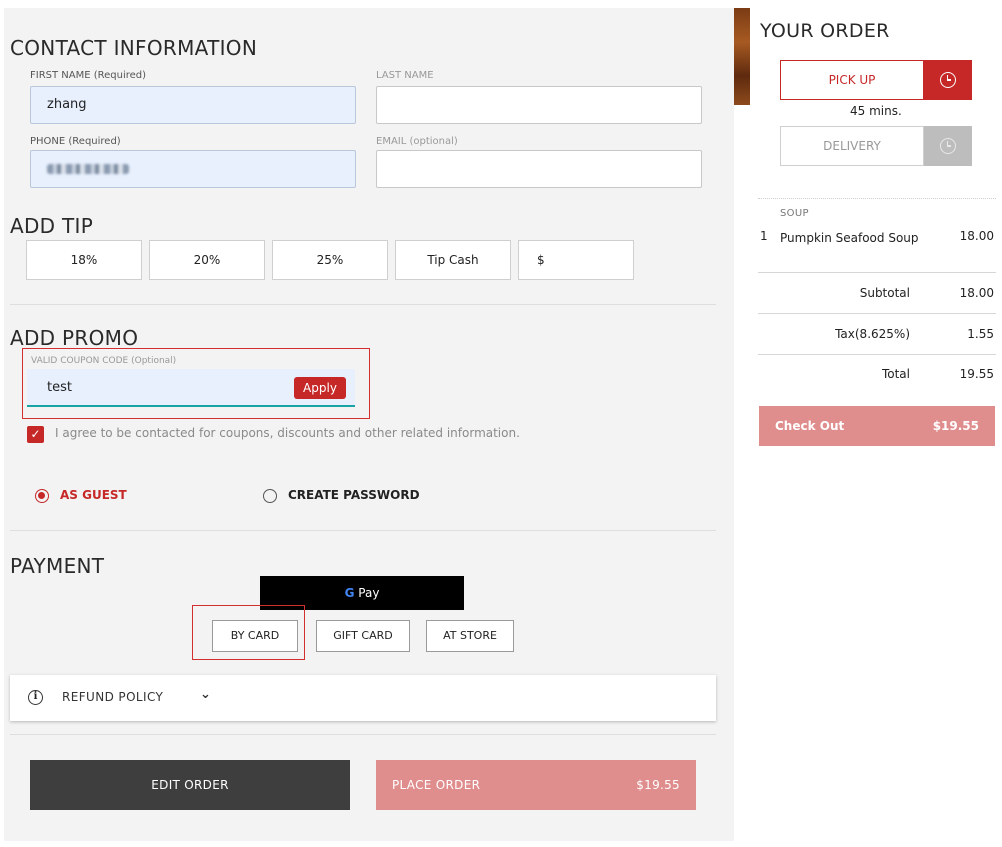 The image size is (1002, 847). What do you see at coordinates (872, 334) in the screenshot?
I see `tax-label: Tax(8.625%)` at bounding box center [872, 334].